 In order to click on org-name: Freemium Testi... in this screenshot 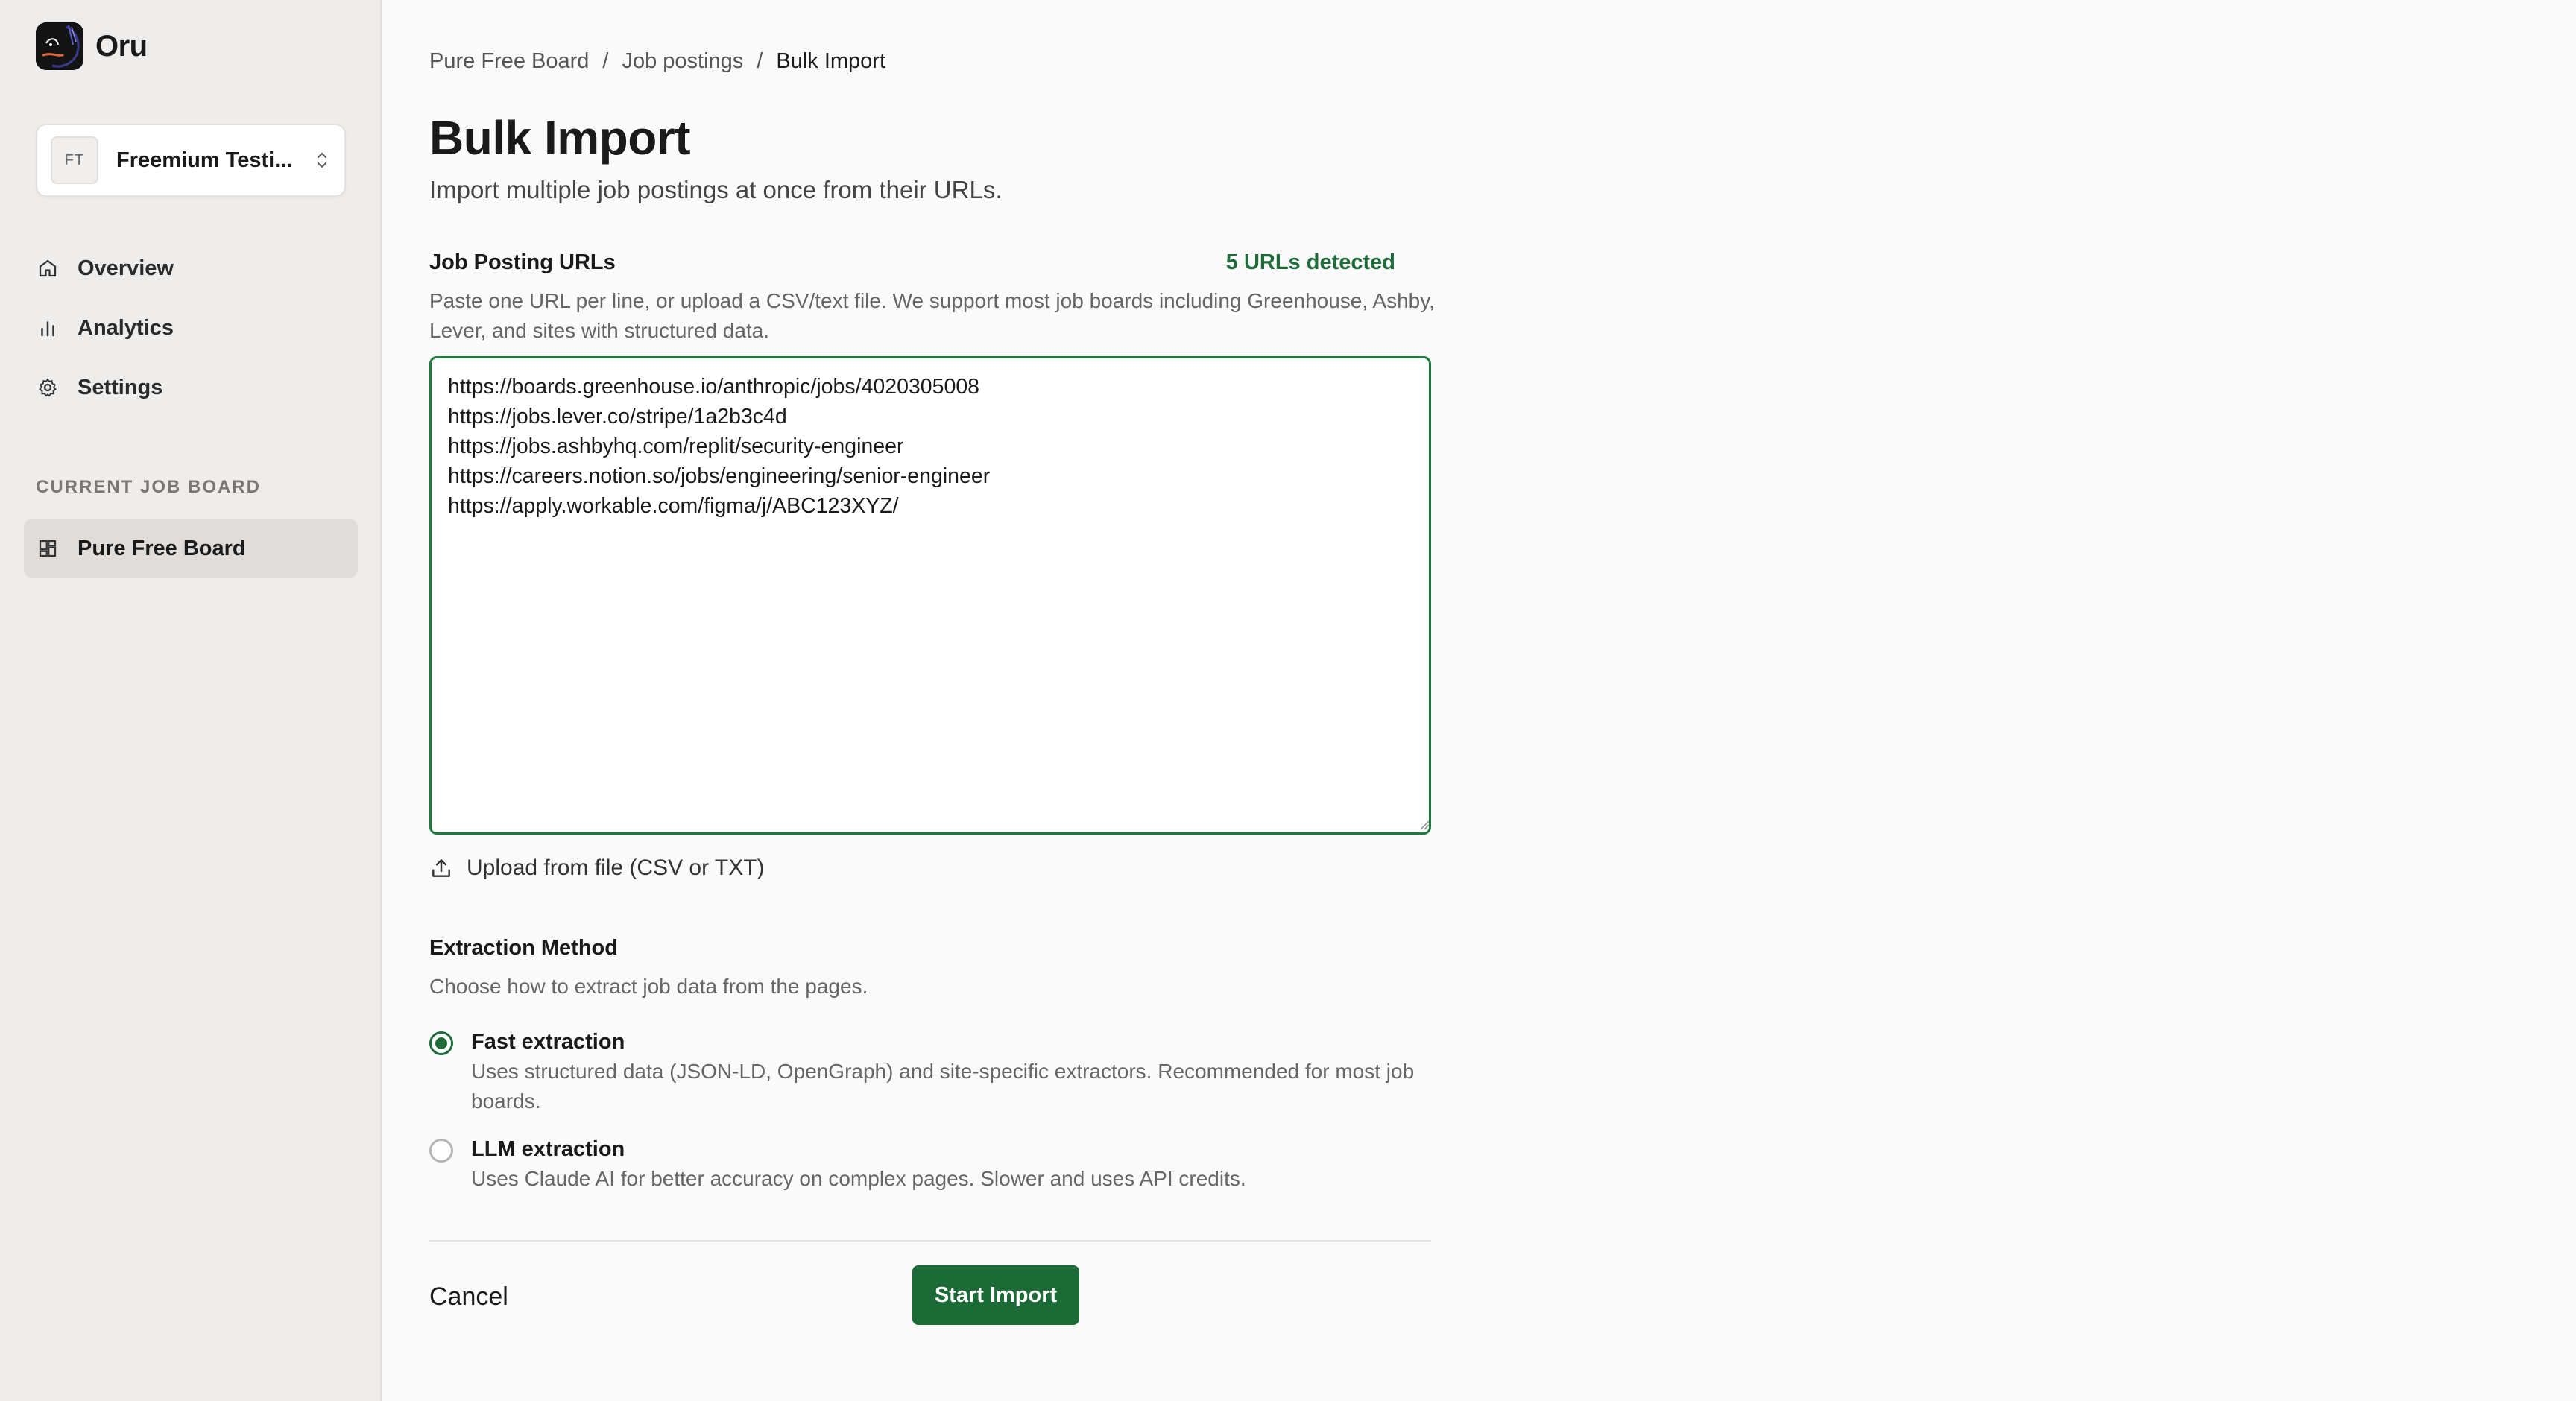, I will do `click(204, 160)`.